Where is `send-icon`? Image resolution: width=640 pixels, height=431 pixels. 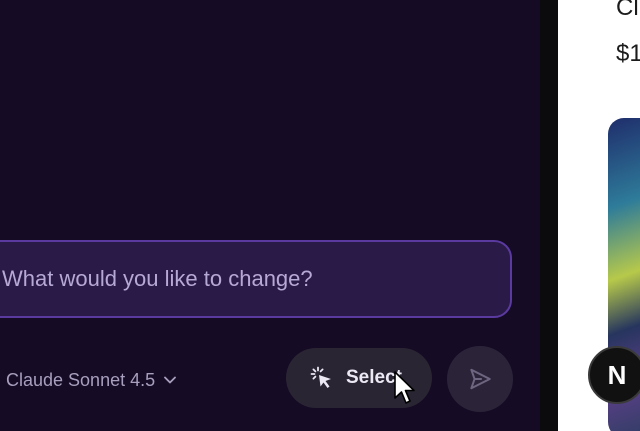
send-icon is located at coordinates (480, 379).